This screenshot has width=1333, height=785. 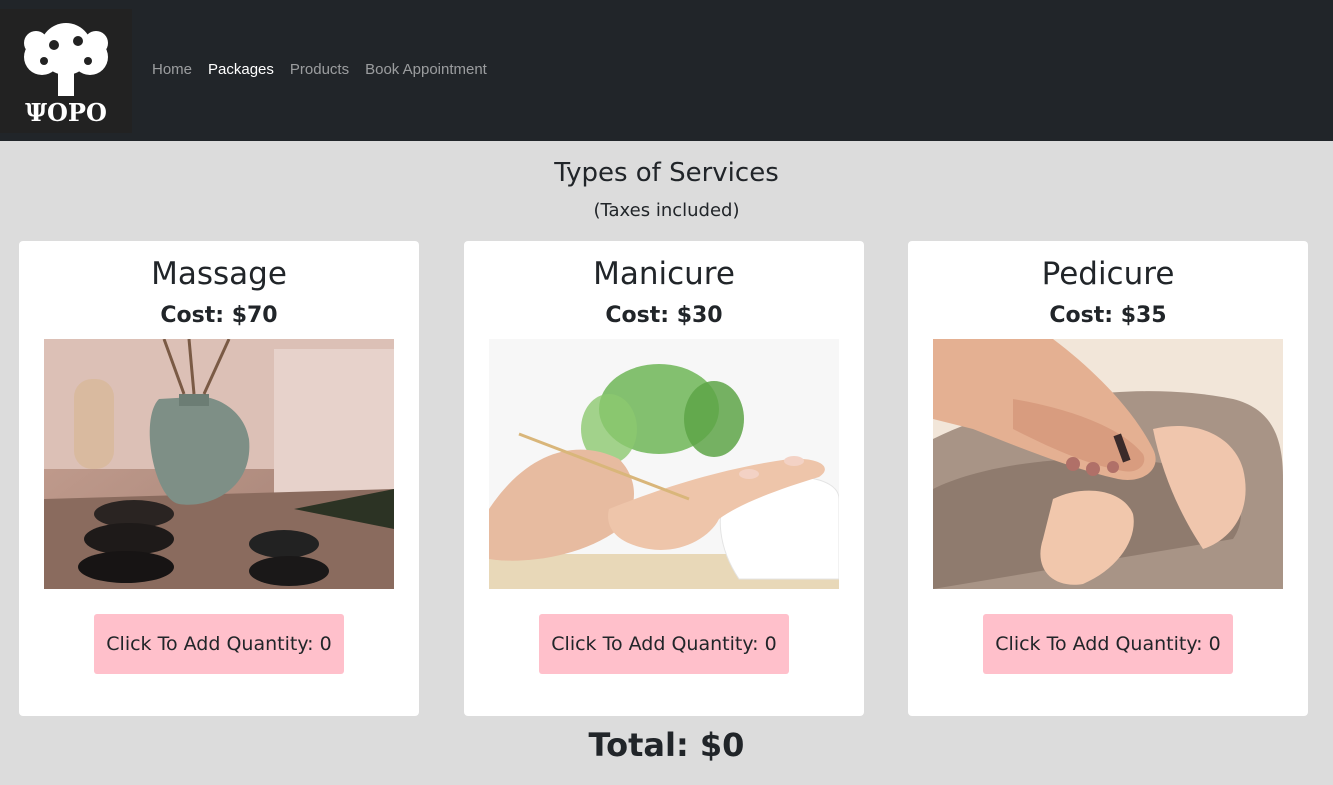 I want to click on nav-products: Products, so click(x=319, y=69).